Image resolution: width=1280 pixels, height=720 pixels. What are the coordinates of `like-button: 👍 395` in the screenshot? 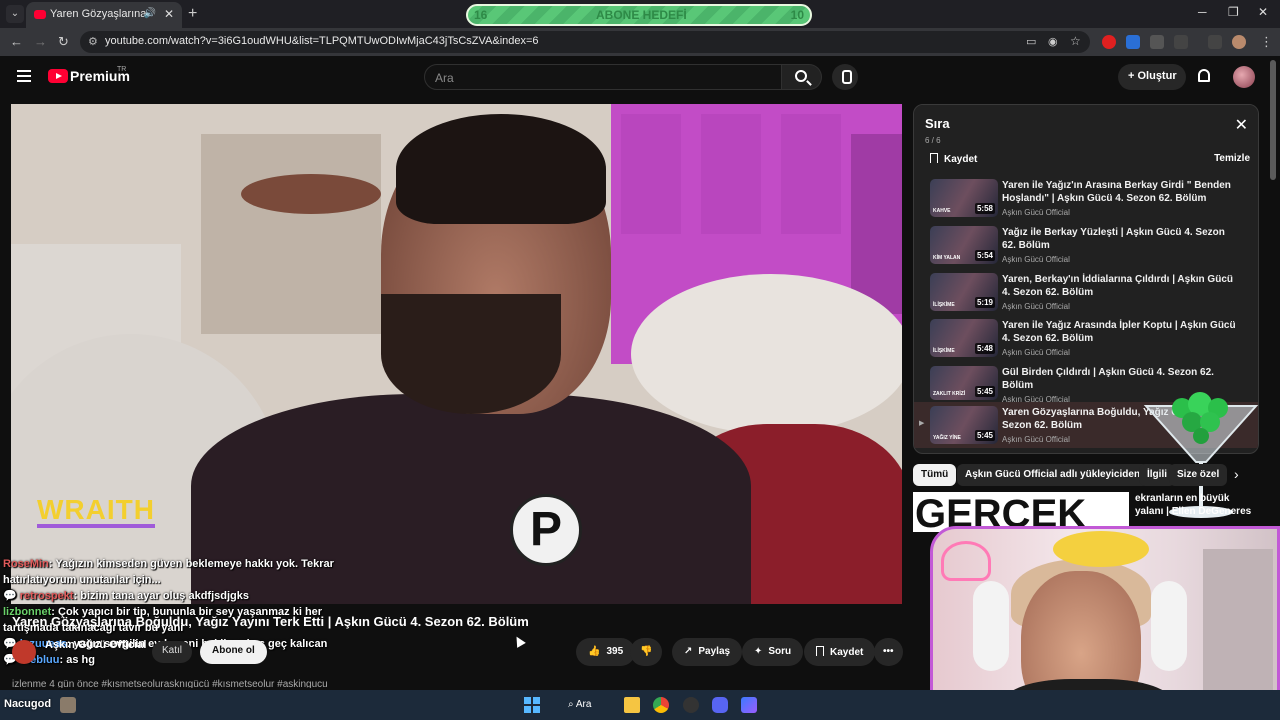 It's located at (606, 652).